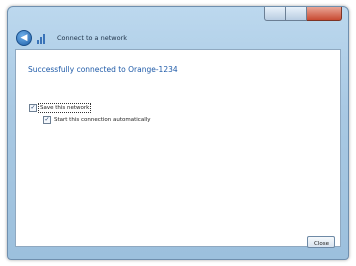 The height and width of the screenshot is (266, 356). What do you see at coordinates (92, 38) in the screenshot?
I see `breadcrumb: Connect to a network` at bounding box center [92, 38].